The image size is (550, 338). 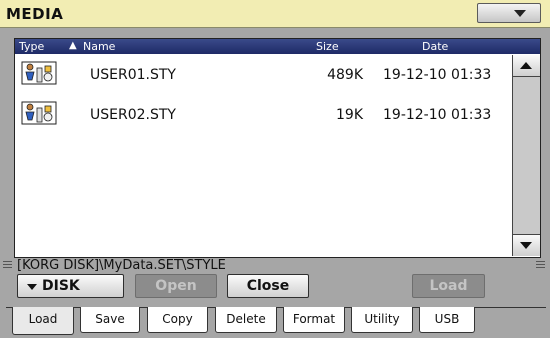 I want to click on tab-copy: Copy, so click(x=177, y=320).